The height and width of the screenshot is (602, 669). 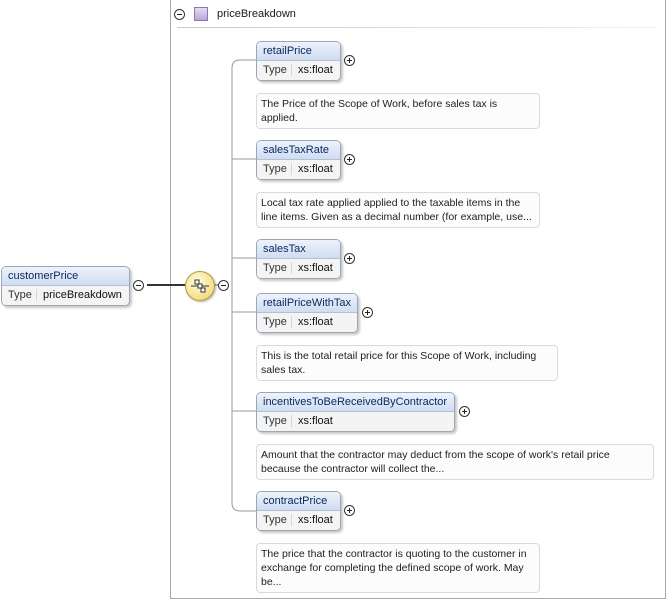 What do you see at coordinates (298, 51) in the screenshot?
I see `element-name: retailPrice` at bounding box center [298, 51].